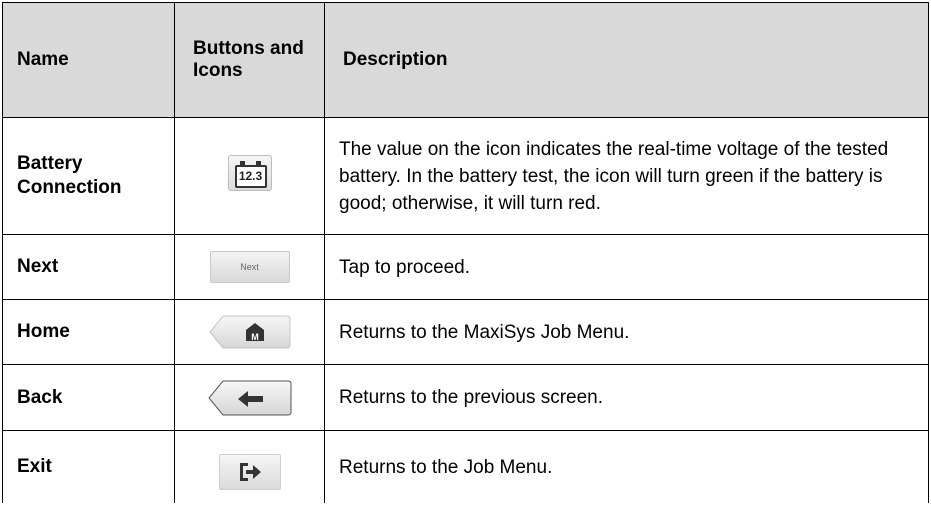  I want to click on table-row: Home M Returns to the MaxiSys Job Menu., so click(465, 332).